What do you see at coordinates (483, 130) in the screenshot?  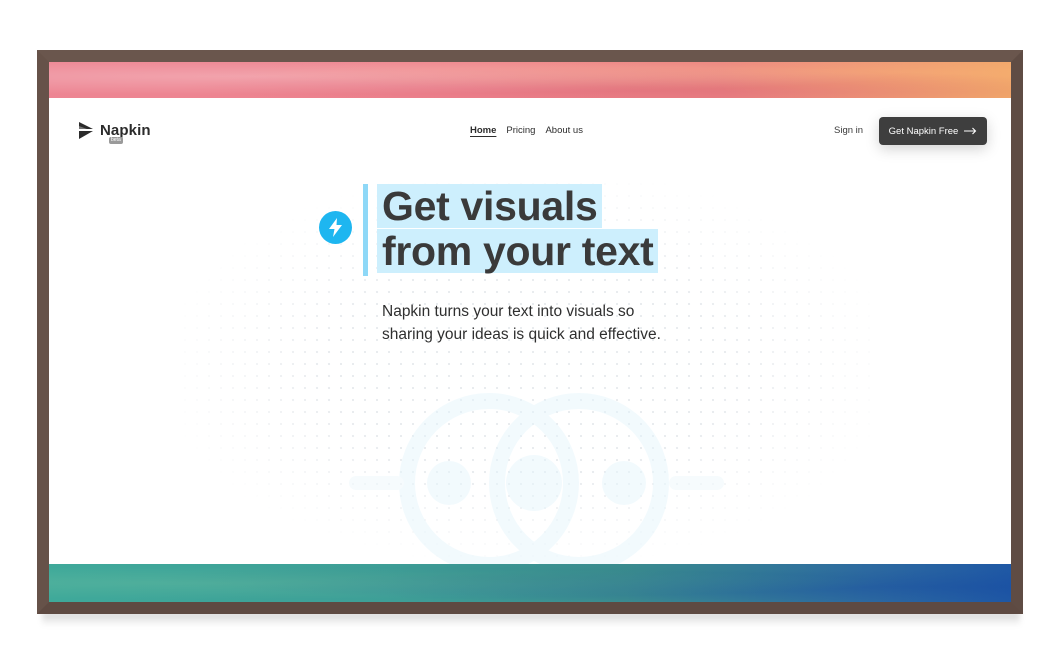 I see `nav-link-home: Home` at bounding box center [483, 130].